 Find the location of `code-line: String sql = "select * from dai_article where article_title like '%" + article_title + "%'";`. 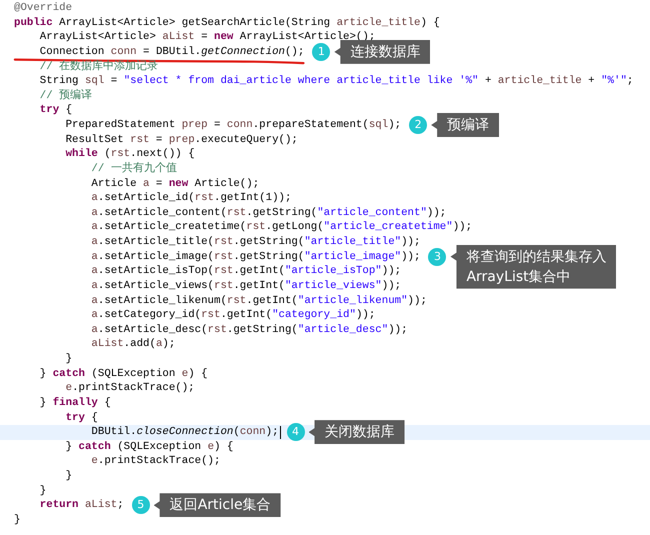

code-line: String sql = "select * from dai_article where article_title like '%" + article_title + "%'"; is located at coordinates (336, 81).